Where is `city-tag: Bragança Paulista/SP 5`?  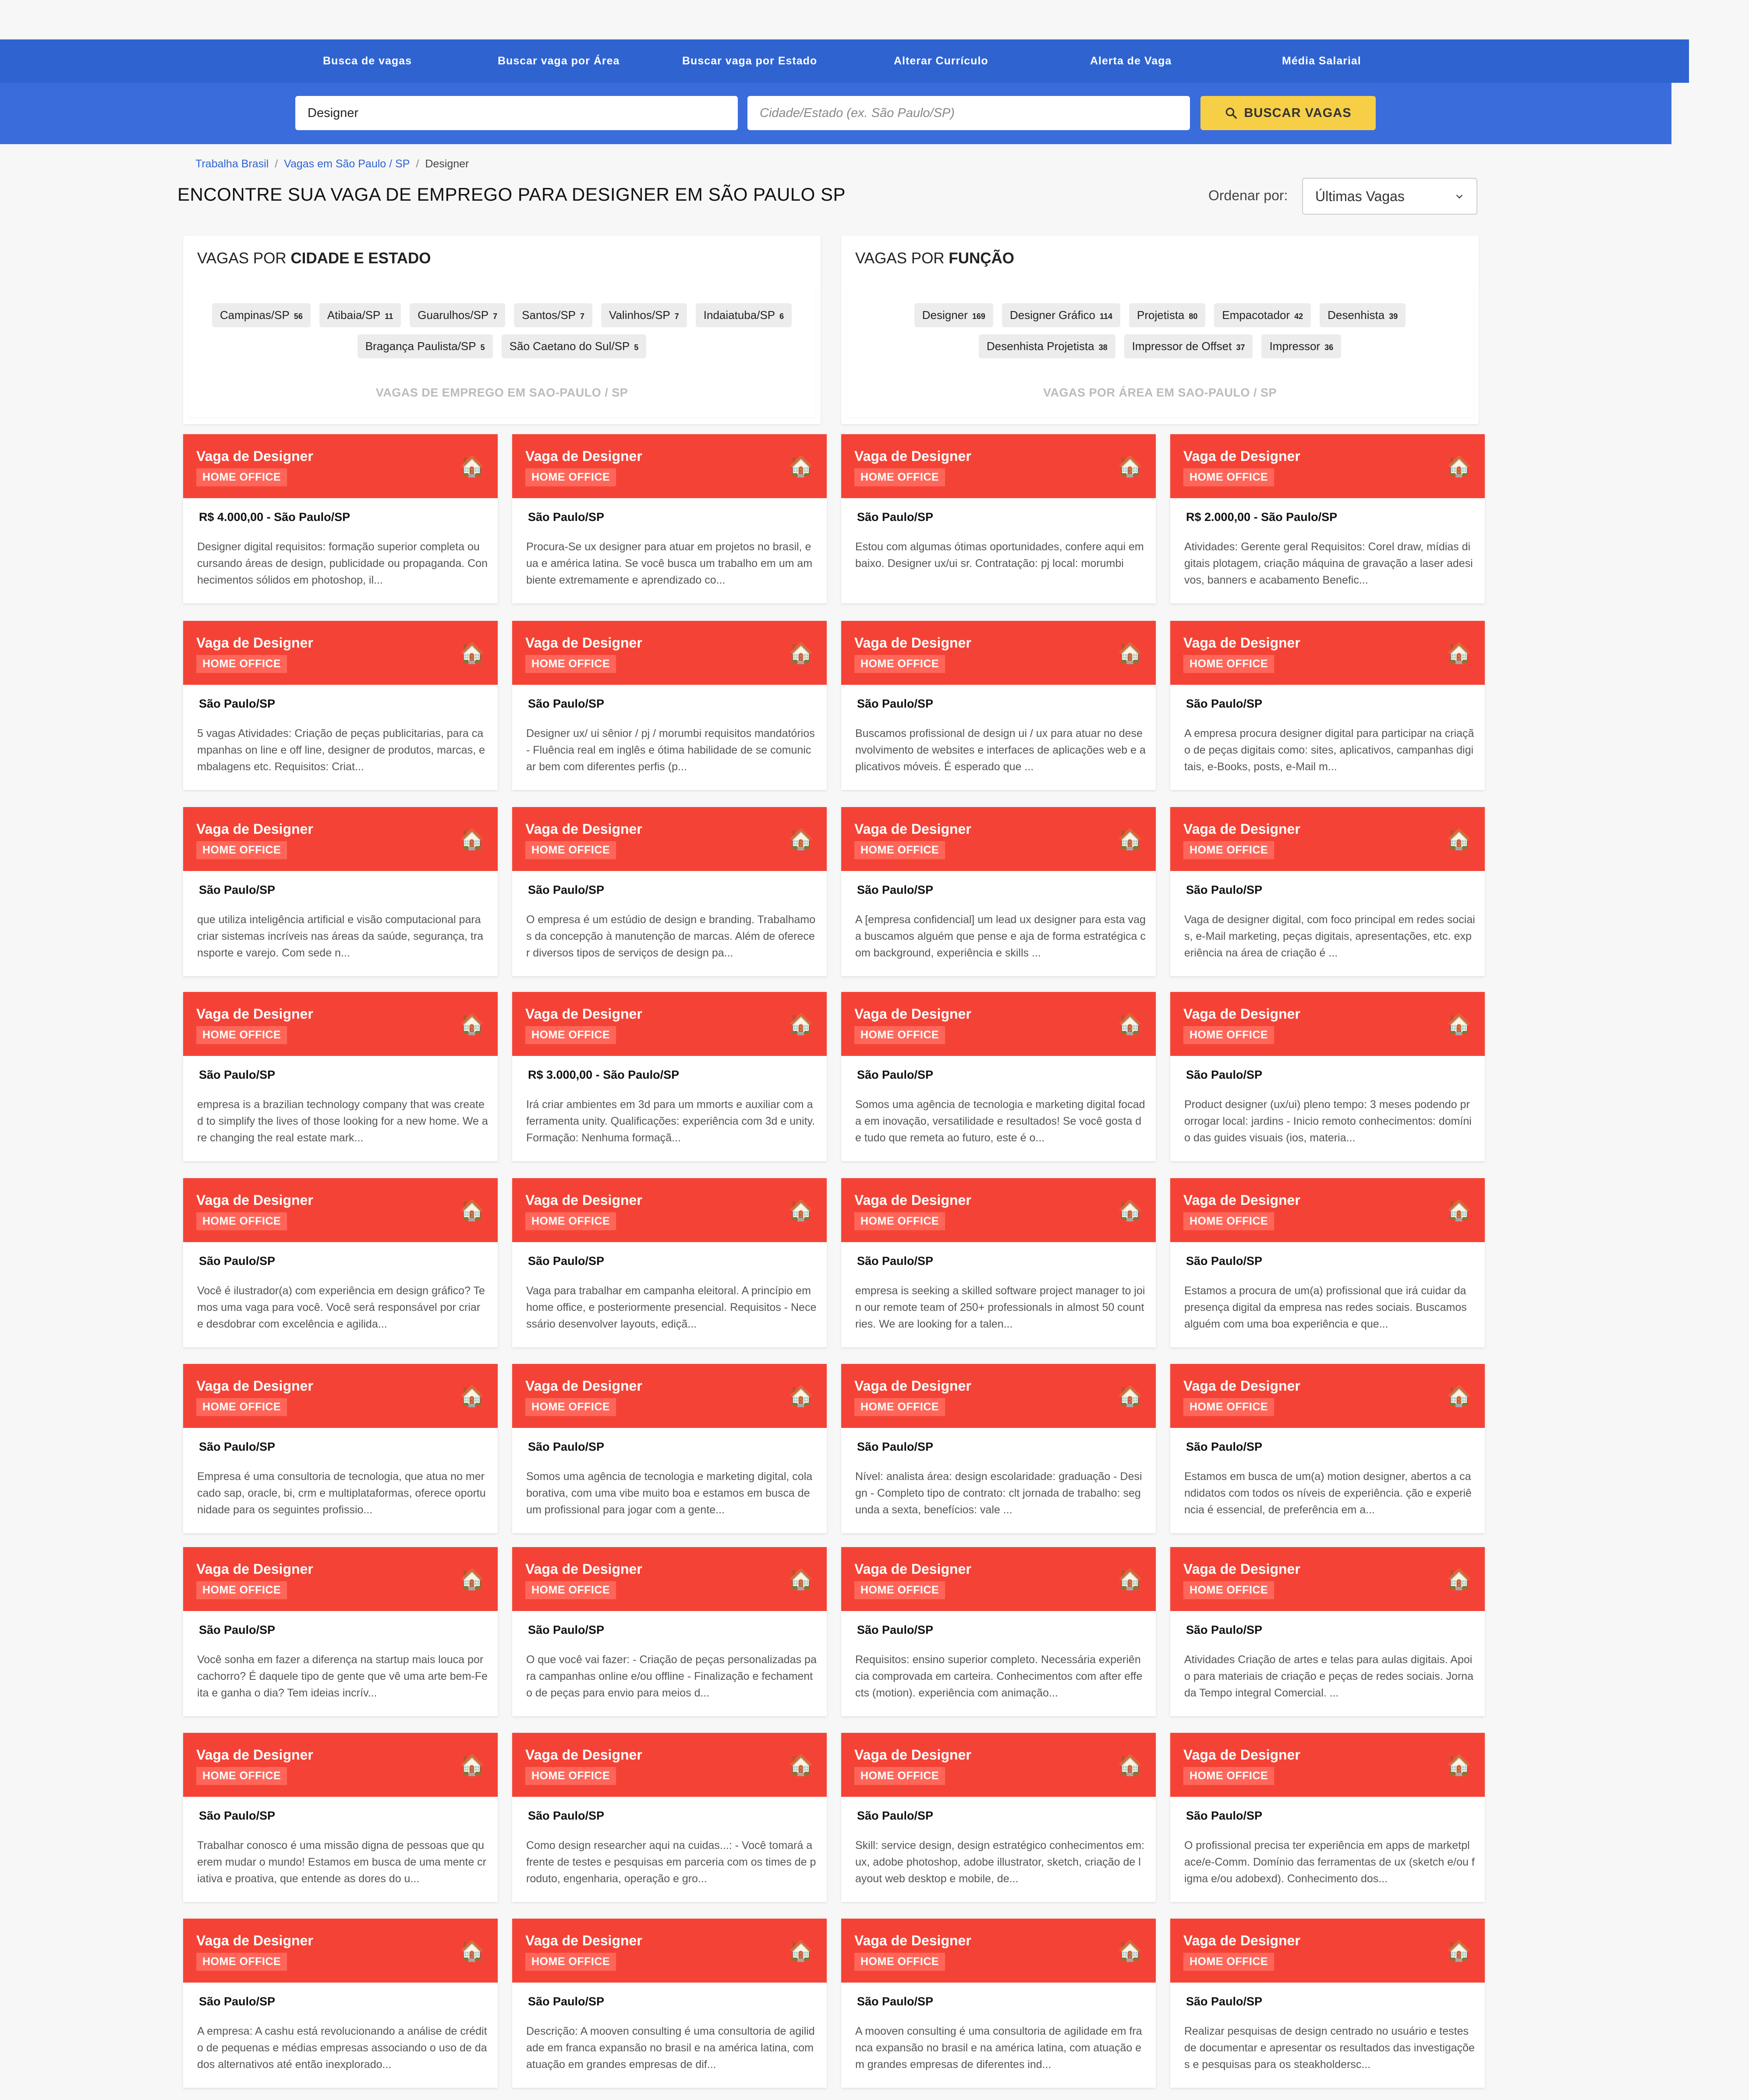
city-tag: Bragança Paulista/SP 5 is located at coordinates (425, 346).